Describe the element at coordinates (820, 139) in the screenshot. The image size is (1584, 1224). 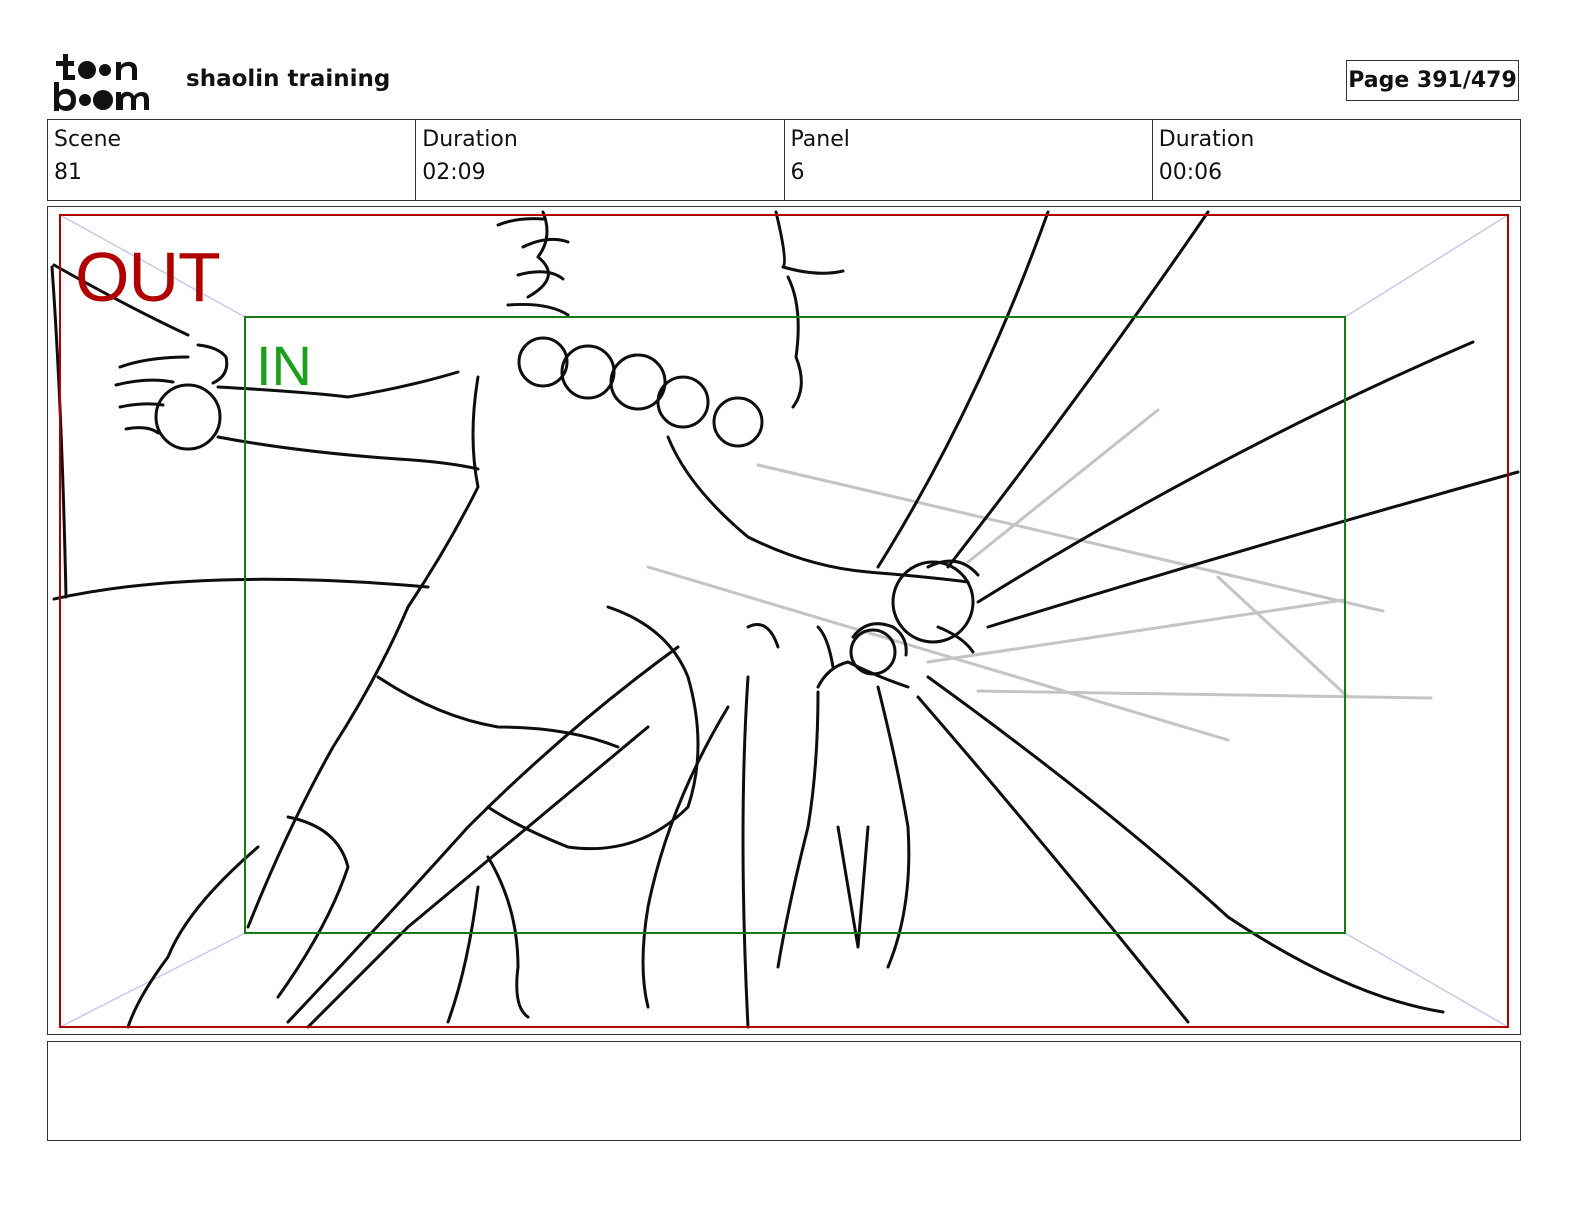
I see `panel-label: Panel` at that location.